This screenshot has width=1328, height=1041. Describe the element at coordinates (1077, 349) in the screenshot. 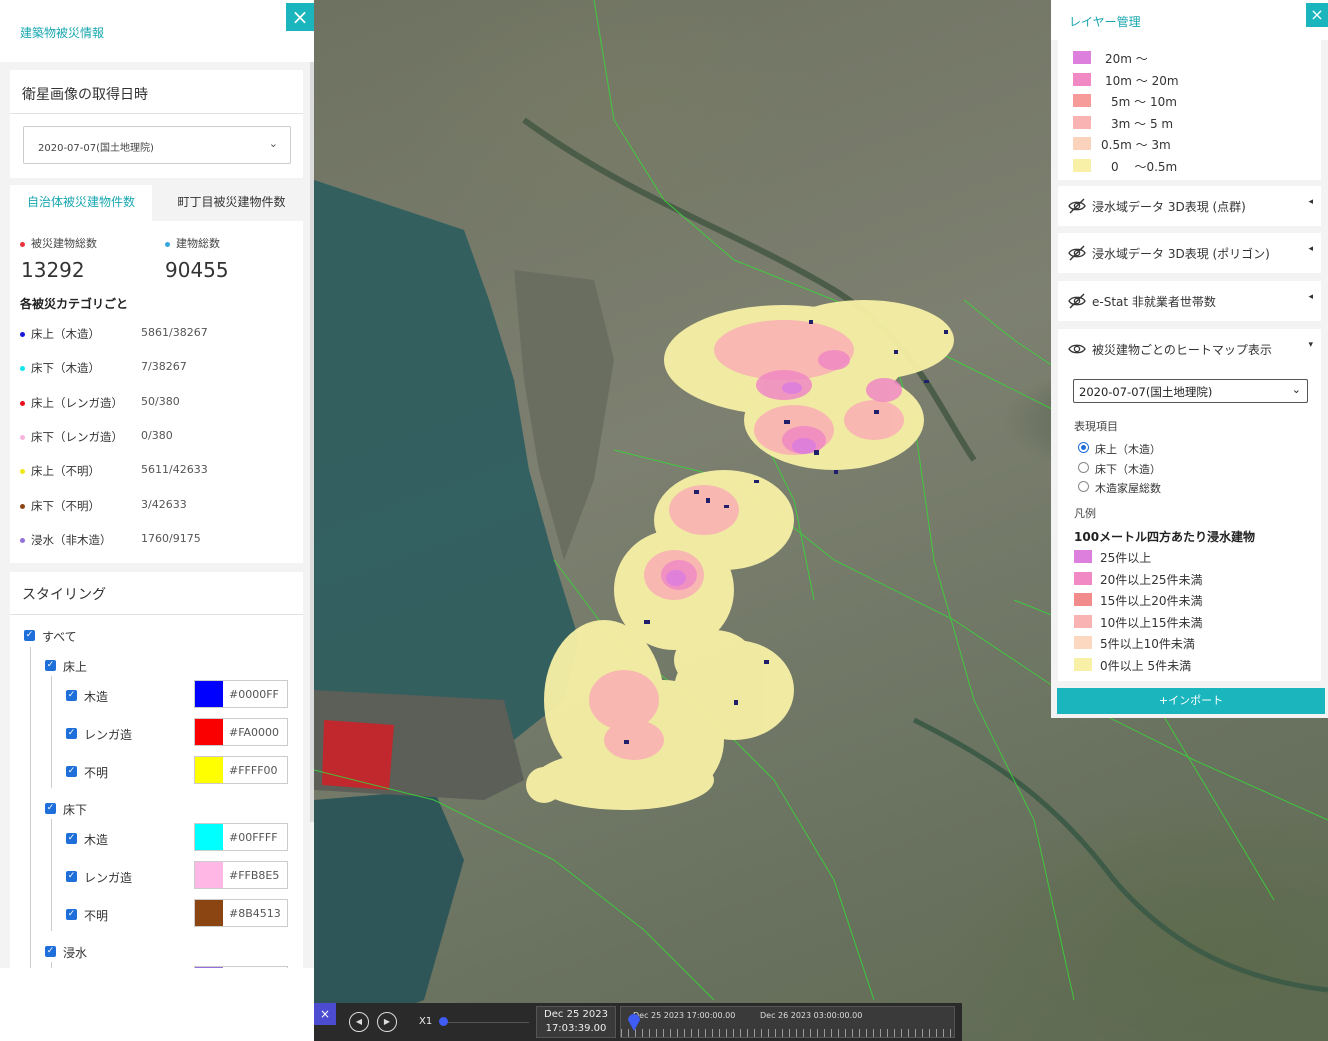

I see `eye-icon` at that location.